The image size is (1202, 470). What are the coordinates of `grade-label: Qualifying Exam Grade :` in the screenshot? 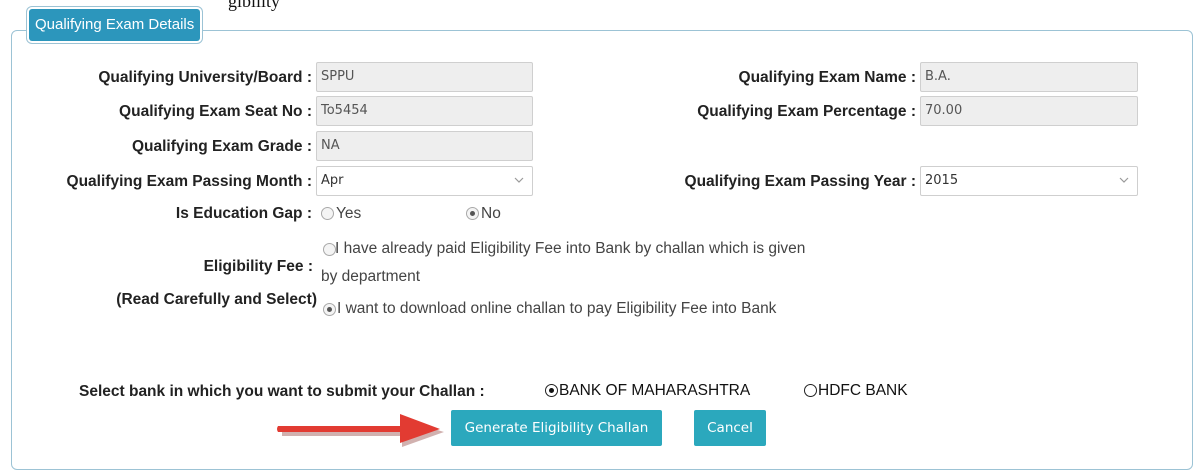 It's located at (221, 146).